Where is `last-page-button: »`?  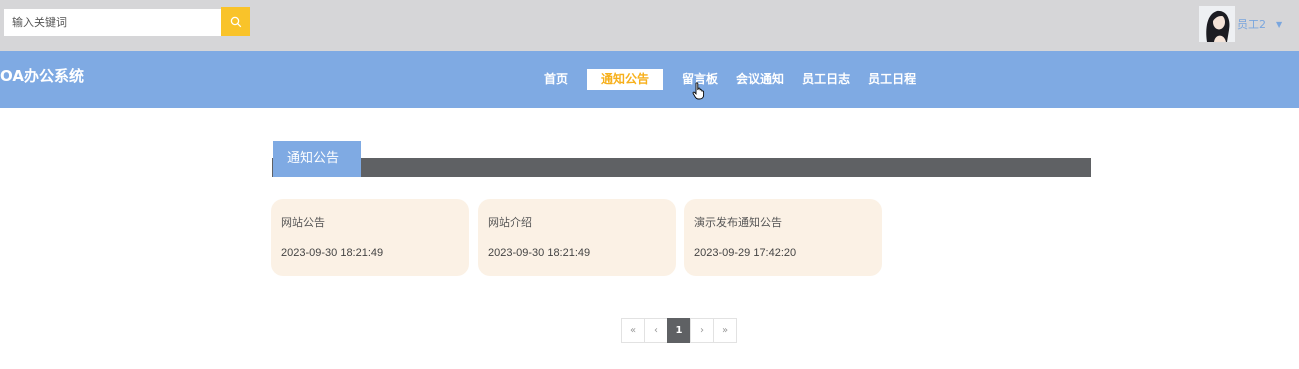 last-page-button: » is located at coordinates (725, 330).